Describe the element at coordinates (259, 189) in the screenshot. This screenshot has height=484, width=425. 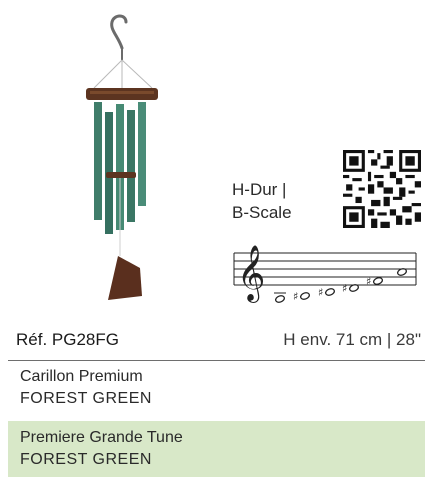
I see `scale-label-line1: H-Dur |` at that location.